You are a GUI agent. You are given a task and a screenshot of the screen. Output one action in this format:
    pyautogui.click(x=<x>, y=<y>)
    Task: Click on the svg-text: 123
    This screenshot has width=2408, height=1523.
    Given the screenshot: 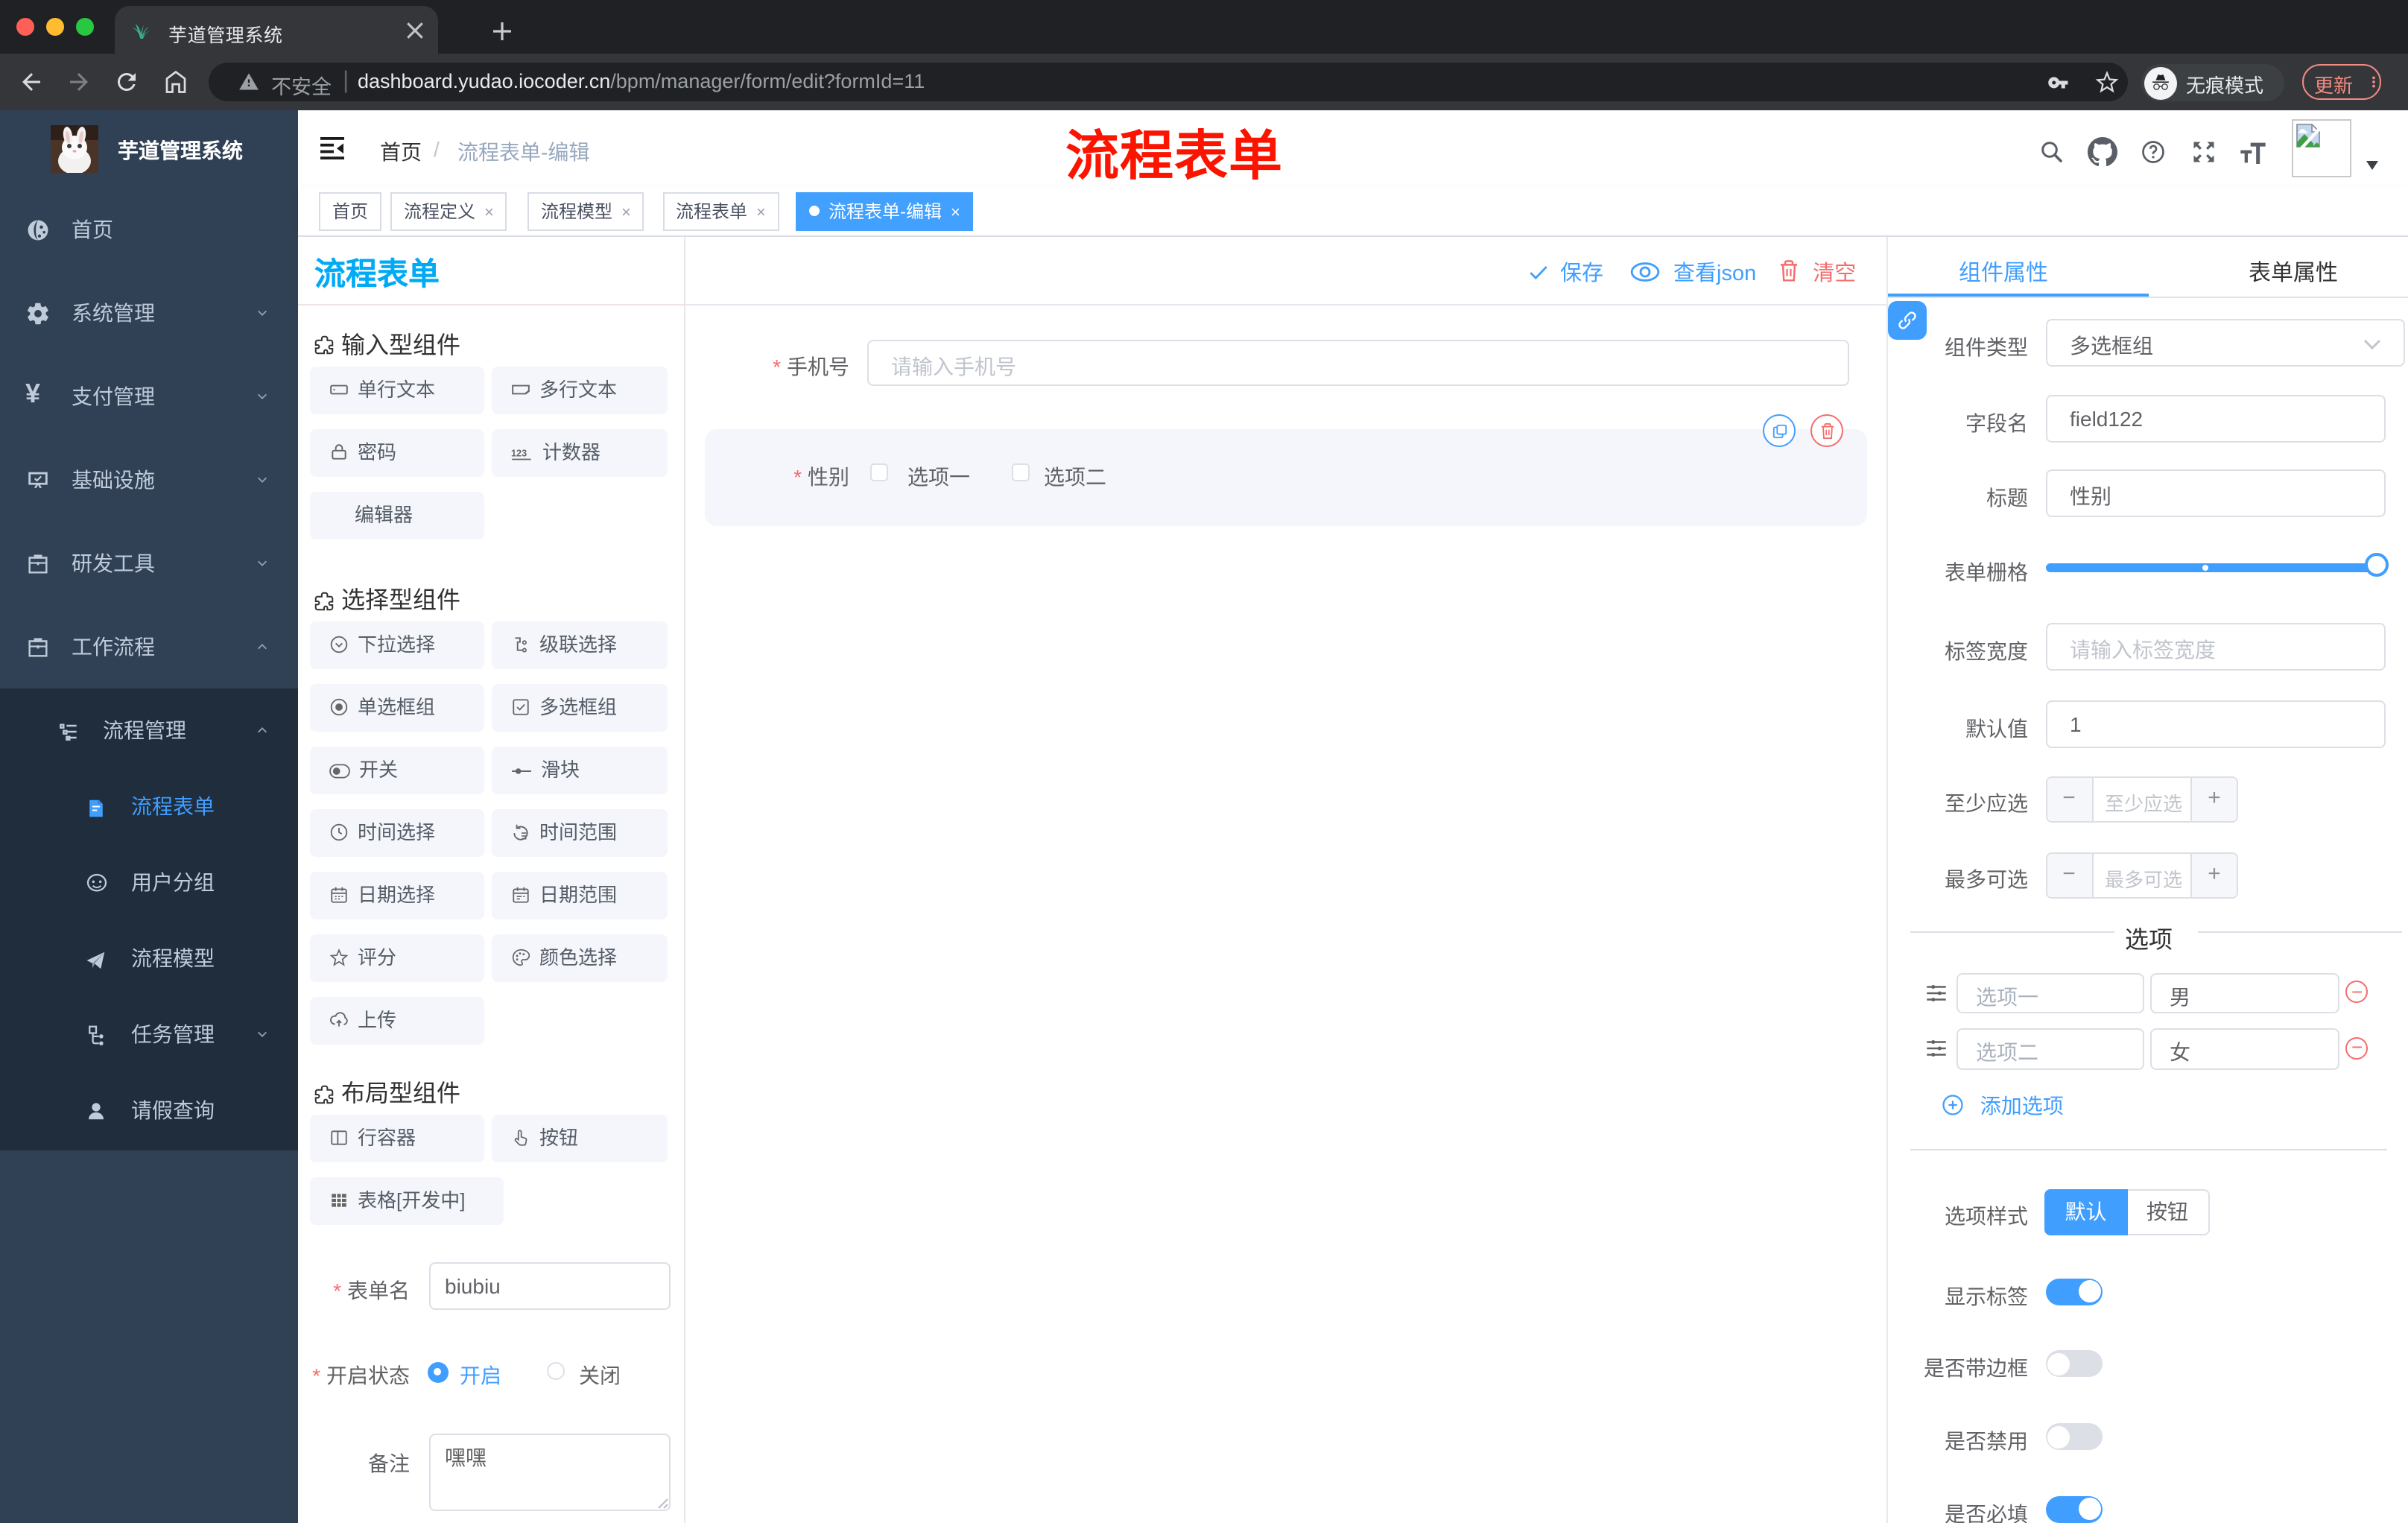 What is the action you would take?
    pyautogui.click(x=519, y=453)
    